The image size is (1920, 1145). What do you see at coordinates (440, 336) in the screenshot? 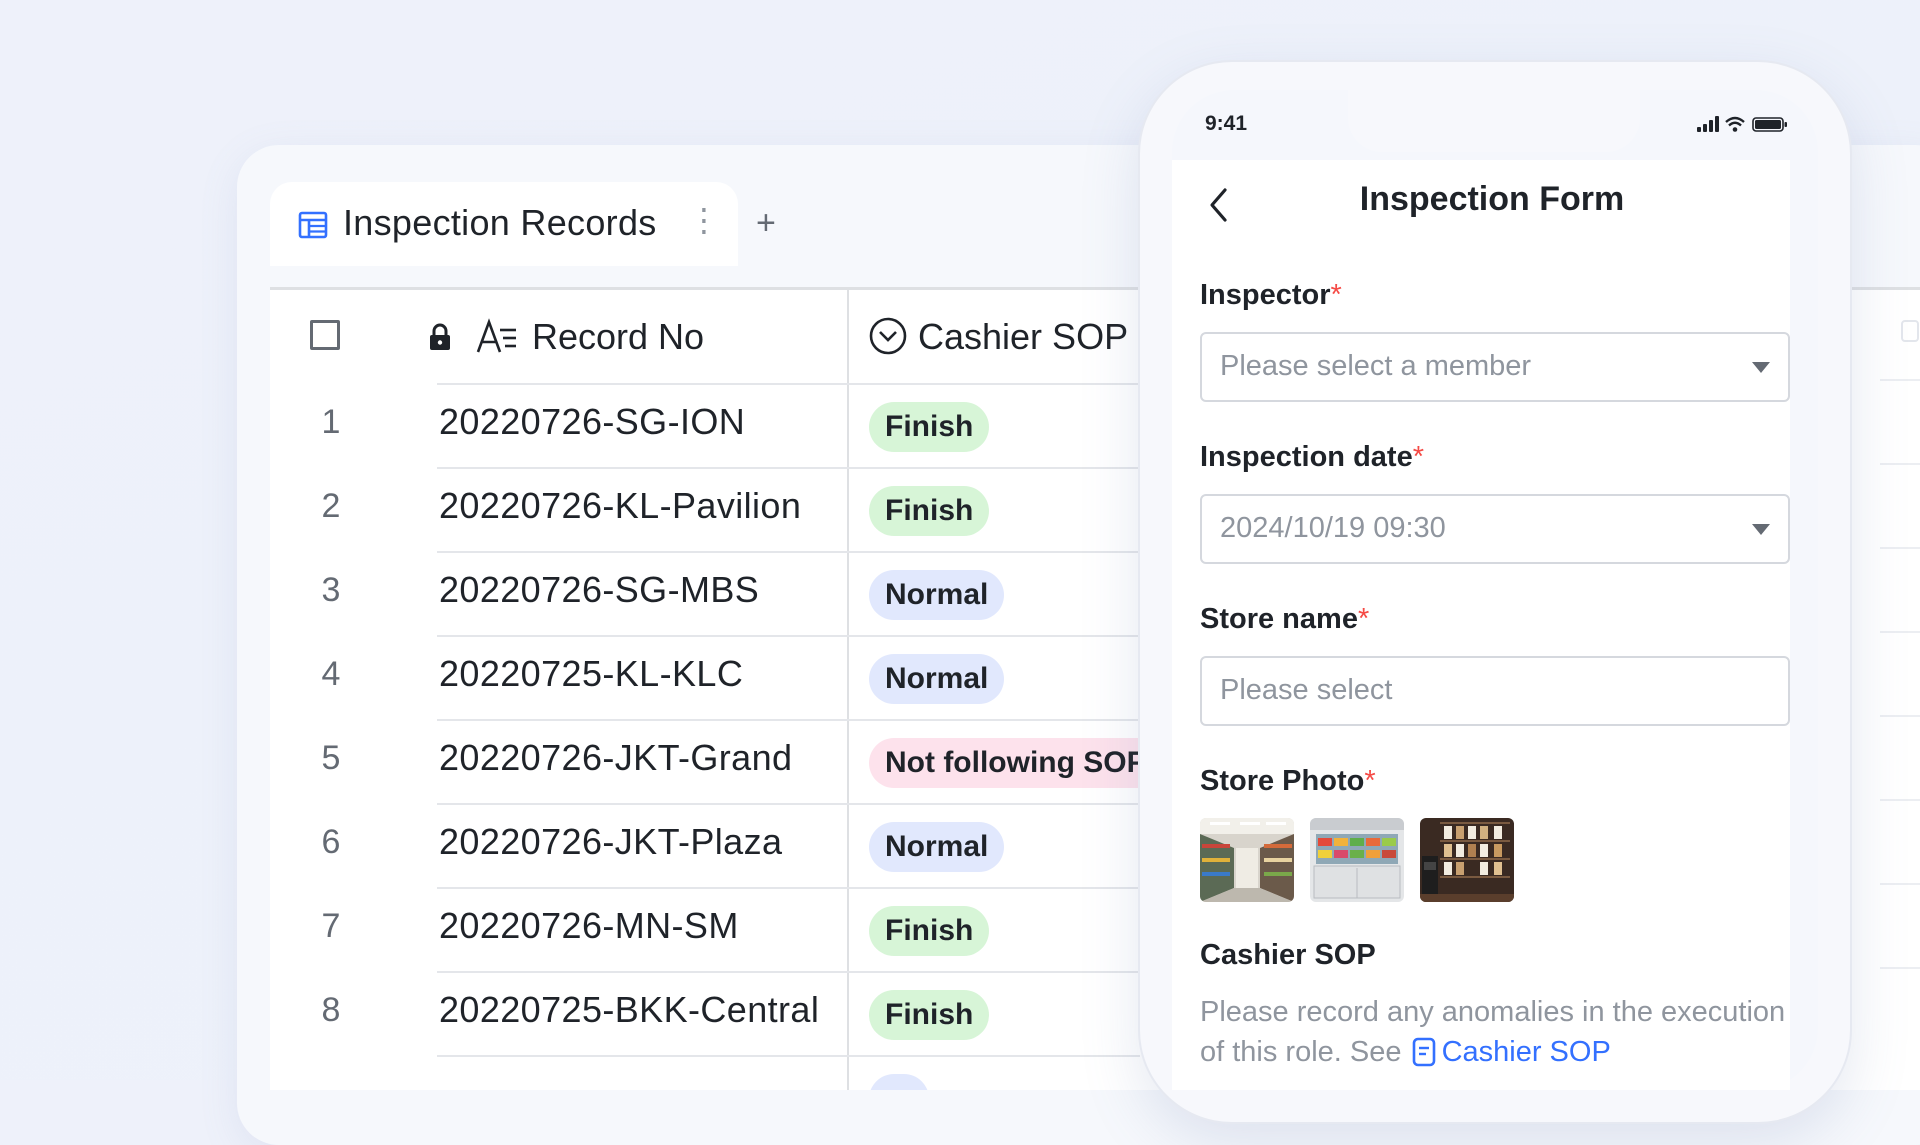
I see `lock-icon` at bounding box center [440, 336].